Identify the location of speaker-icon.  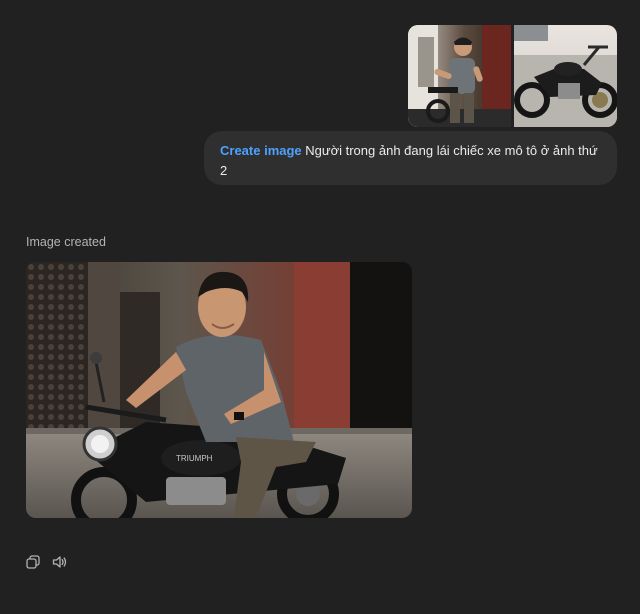
(59, 562).